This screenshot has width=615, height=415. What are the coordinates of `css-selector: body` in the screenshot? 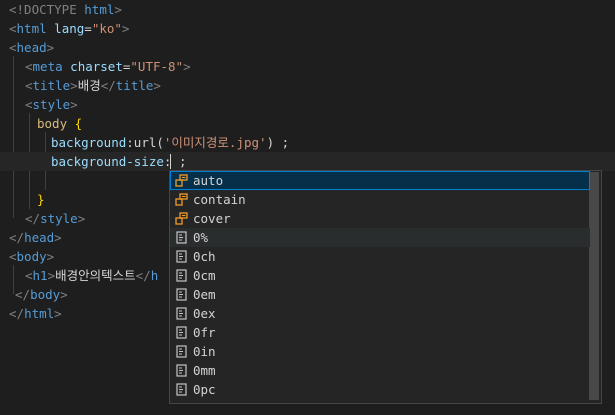 It's located at (52, 123).